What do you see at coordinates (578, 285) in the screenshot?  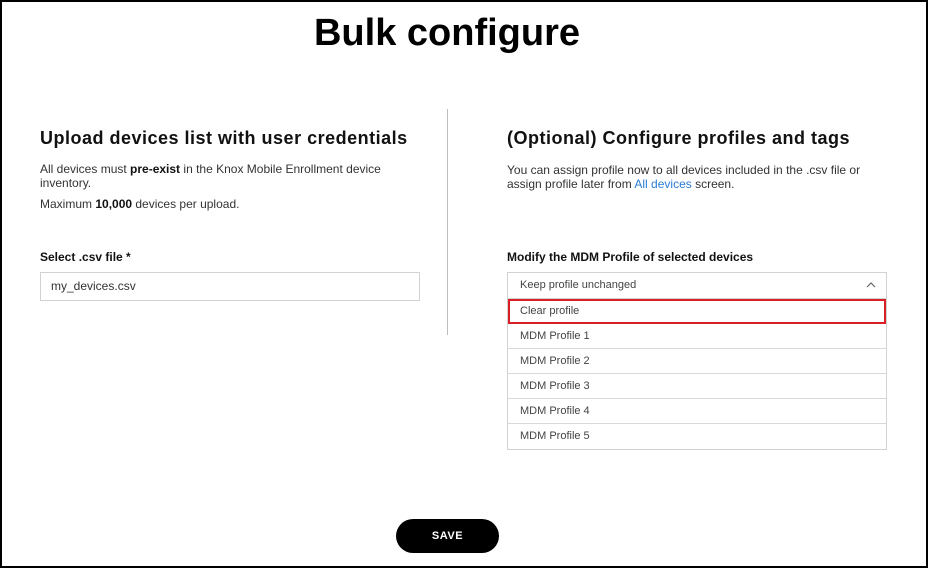 I see `mdm-profile-selected-value: Keep profile unchanged` at bounding box center [578, 285].